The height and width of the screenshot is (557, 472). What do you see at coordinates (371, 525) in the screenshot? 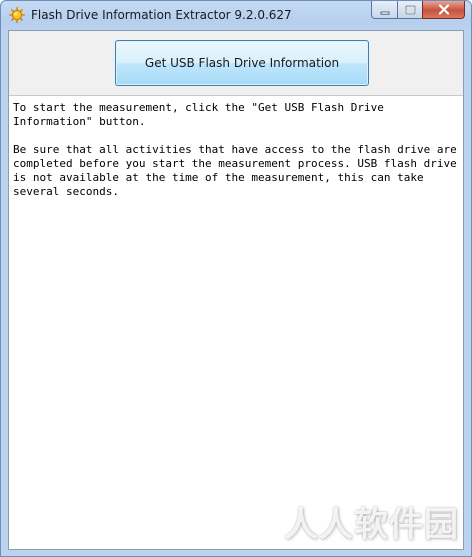
I see `watermark-text: 人人软件园` at bounding box center [371, 525].